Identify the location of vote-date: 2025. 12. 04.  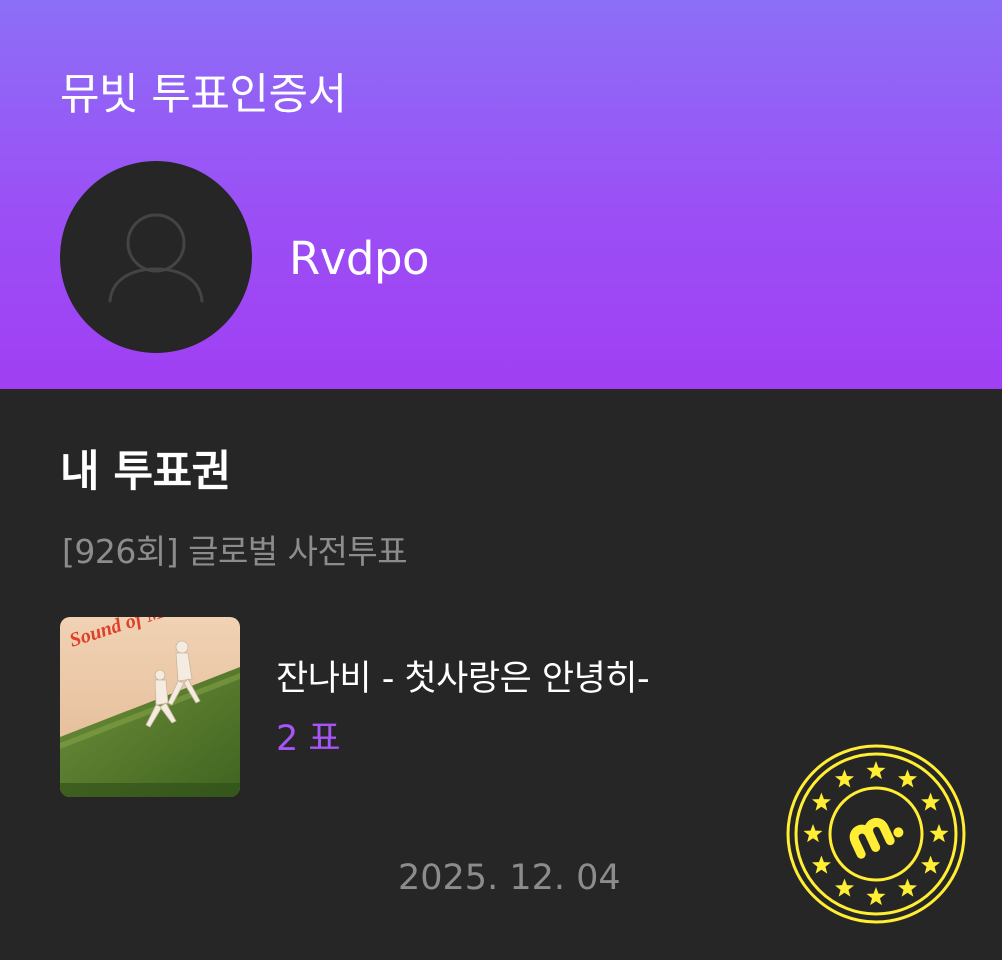
(509, 878).